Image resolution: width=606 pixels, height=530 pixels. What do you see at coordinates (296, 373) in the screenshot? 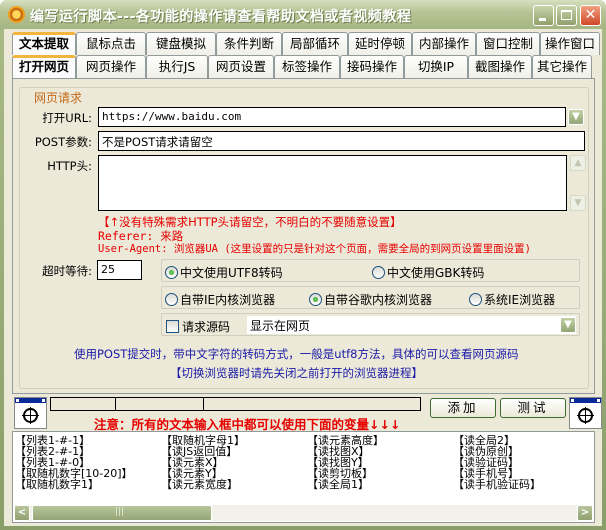
I see `browser-switch-info: 【切换浏览器时请先关闭之前打开的浏览器进程】` at bounding box center [296, 373].